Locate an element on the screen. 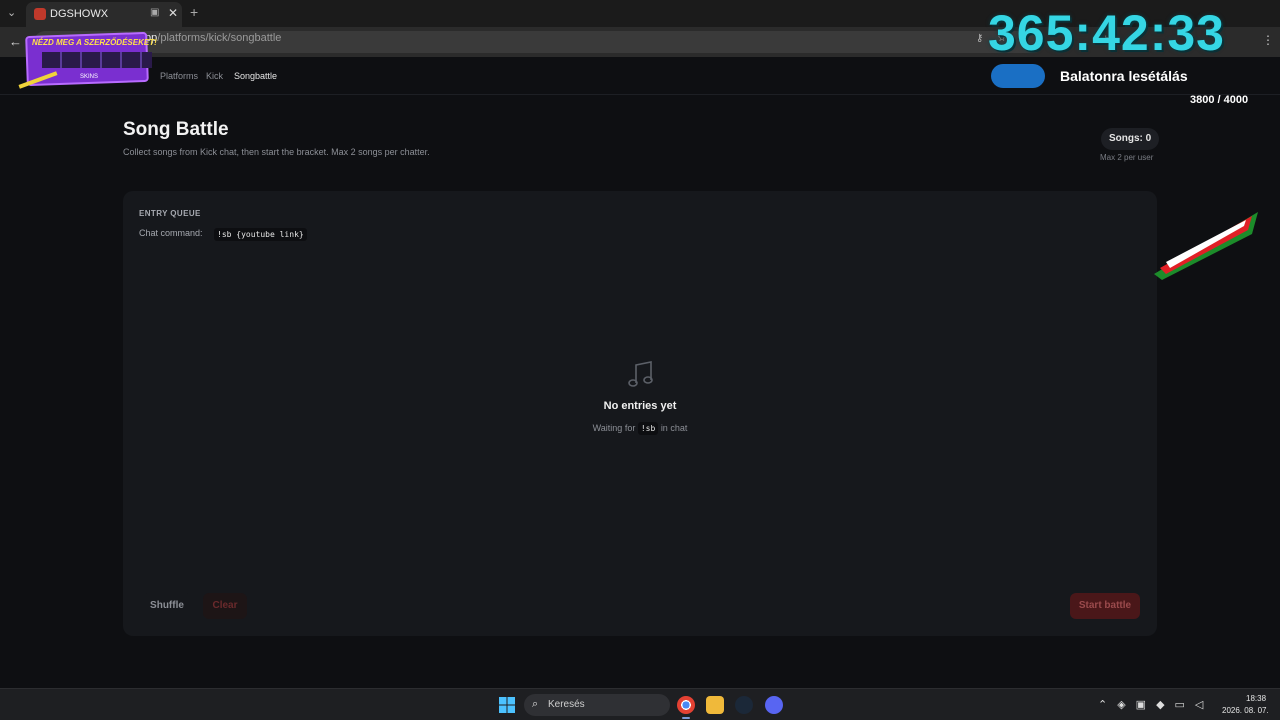 Image resolution: width=1280 pixels, height=720 pixels. chat-command-label: Chat command: is located at coordinates (171, 233).